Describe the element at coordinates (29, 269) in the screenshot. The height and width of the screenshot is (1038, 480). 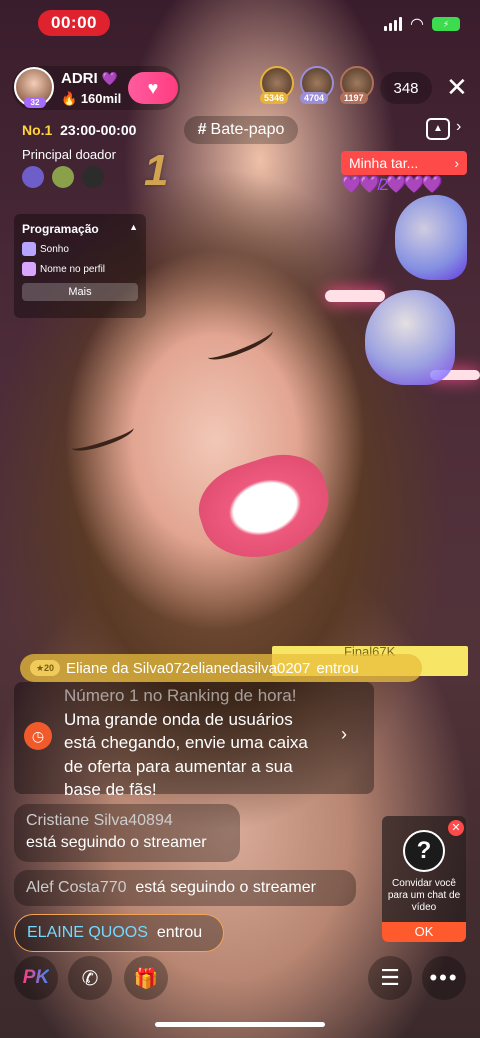
I see `profile-icon` at that location.